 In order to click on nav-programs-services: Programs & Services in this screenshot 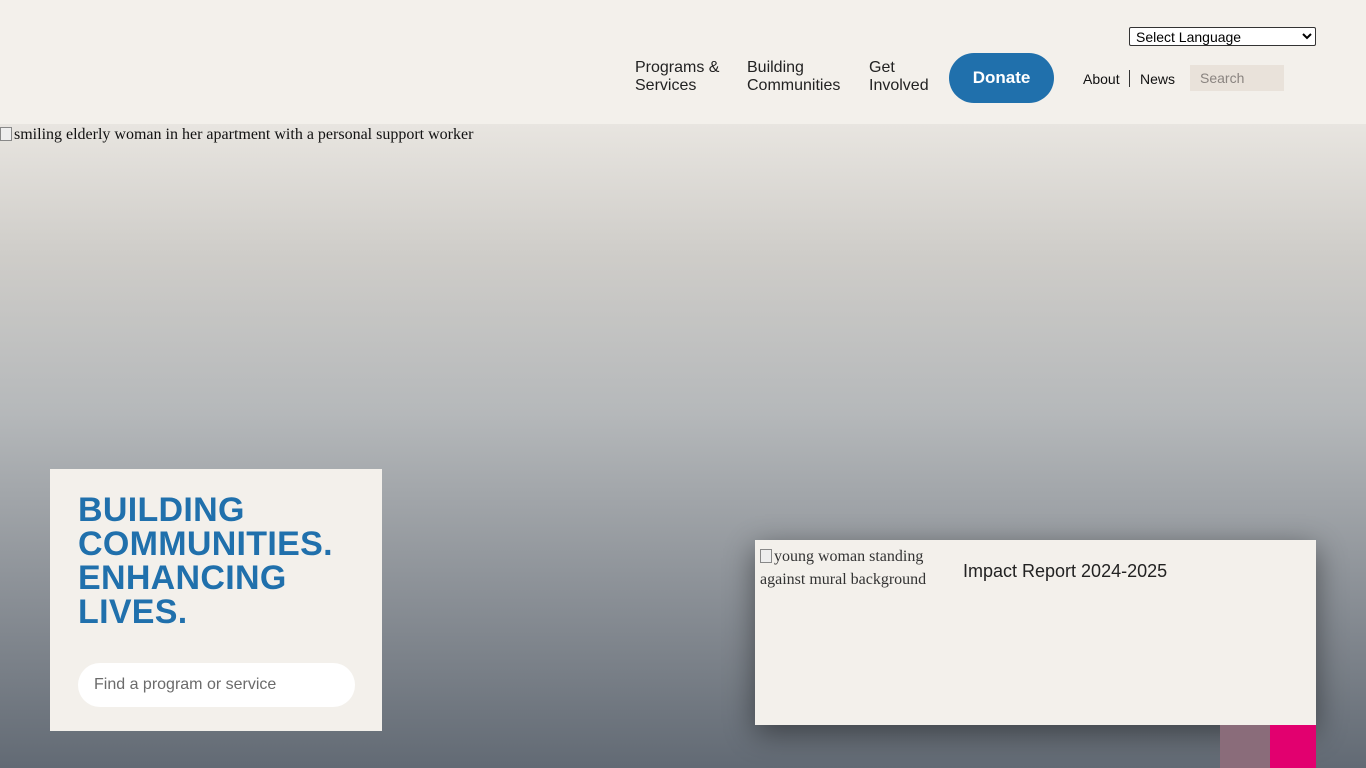, I will do `click(677, 77)`.